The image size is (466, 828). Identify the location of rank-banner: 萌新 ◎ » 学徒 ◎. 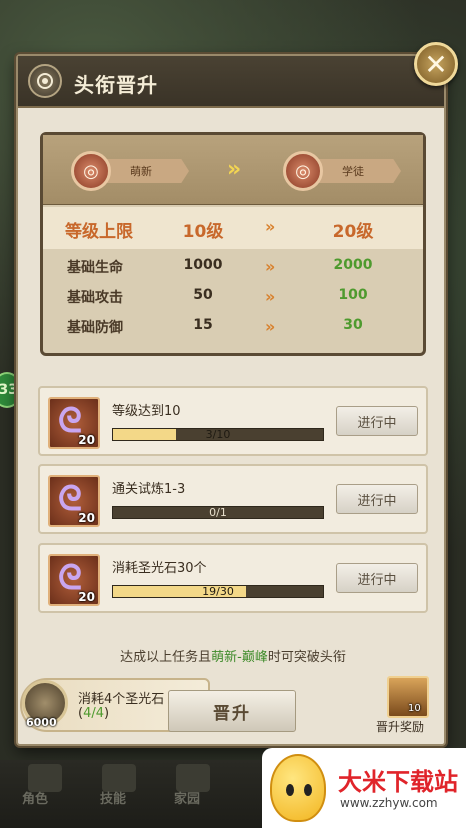
(233, 170).